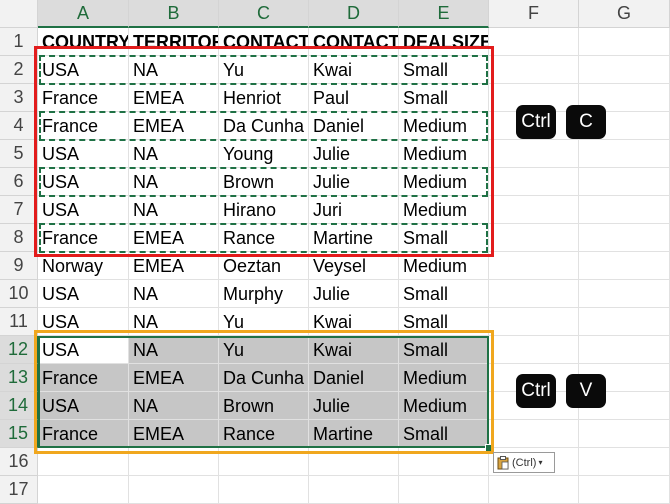  What do you see at coordinates (624, 462) in the screenshot?
I see `cell-g16` at bounding box center [624, 462].